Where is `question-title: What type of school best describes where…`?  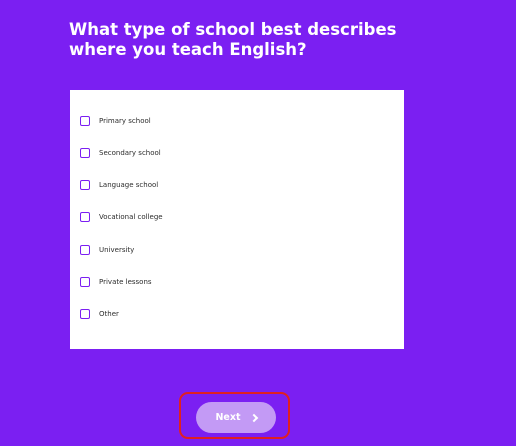 question-title: What type of school best describes where… is located at coordinates (233, 39).